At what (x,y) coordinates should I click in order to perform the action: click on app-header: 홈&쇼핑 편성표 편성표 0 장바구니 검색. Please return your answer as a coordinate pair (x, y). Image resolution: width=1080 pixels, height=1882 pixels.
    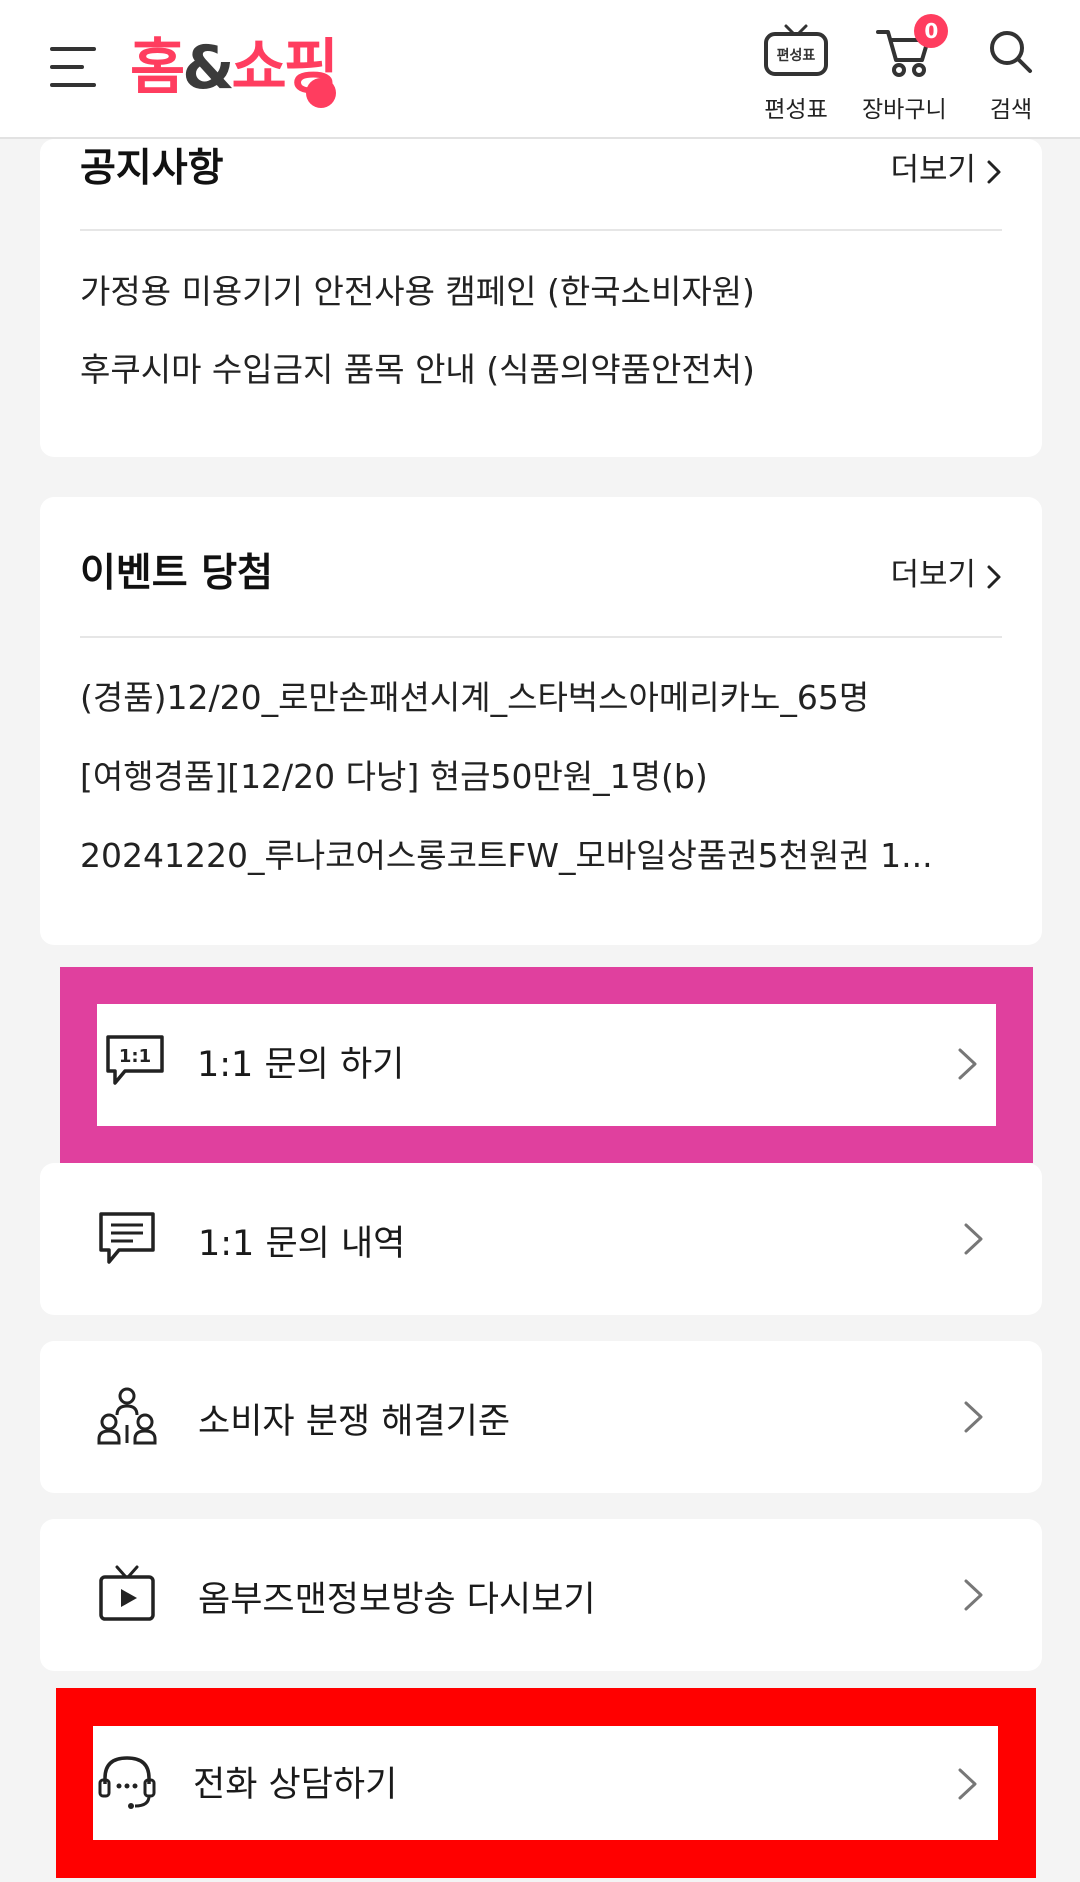
    Looking at the image, I should click on (540, 69).